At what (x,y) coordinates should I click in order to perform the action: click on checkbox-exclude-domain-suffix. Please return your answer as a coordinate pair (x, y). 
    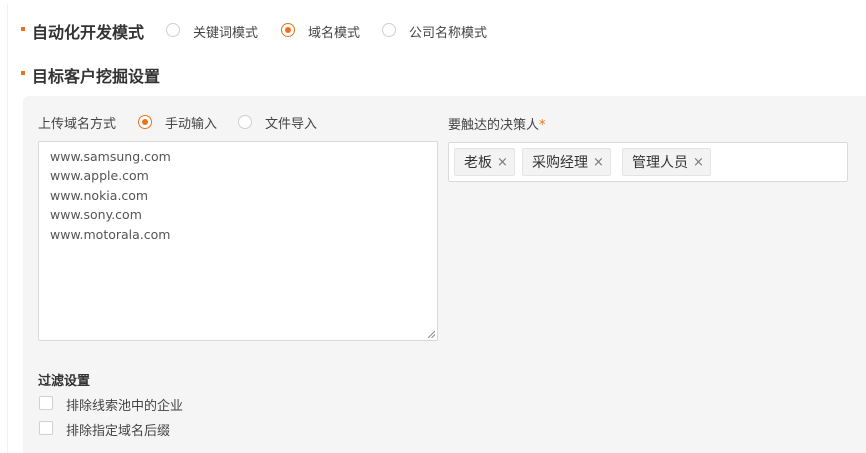
    Looking at the image, I should click on (46, 428).